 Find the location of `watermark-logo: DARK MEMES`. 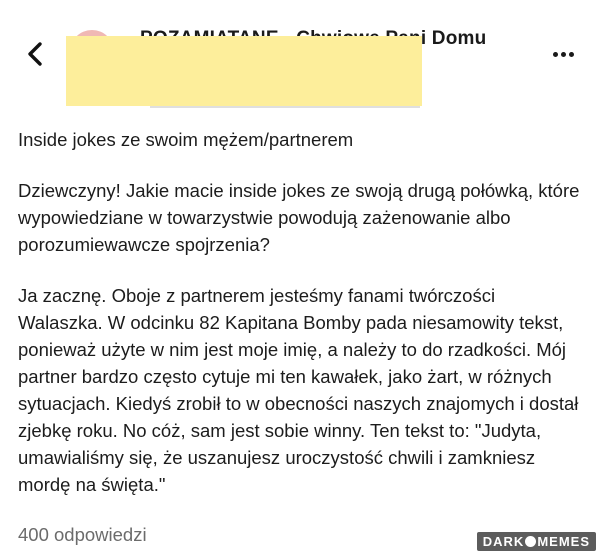

watermark-logo: DARK MEMES is located at coordinates (536, 541).